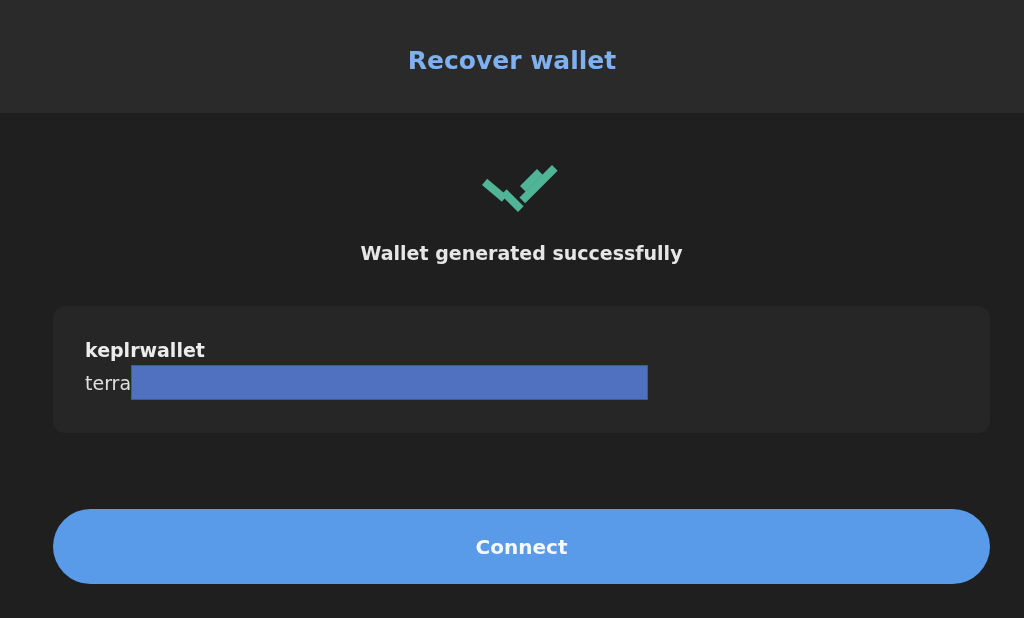 Image resolution: width=1024 pixels, height=618 pixels. What do you see at coordinates (145, 350) in the screenshot?
I see `wallet-name: keplrwallet` at bounding box center [145, 350].